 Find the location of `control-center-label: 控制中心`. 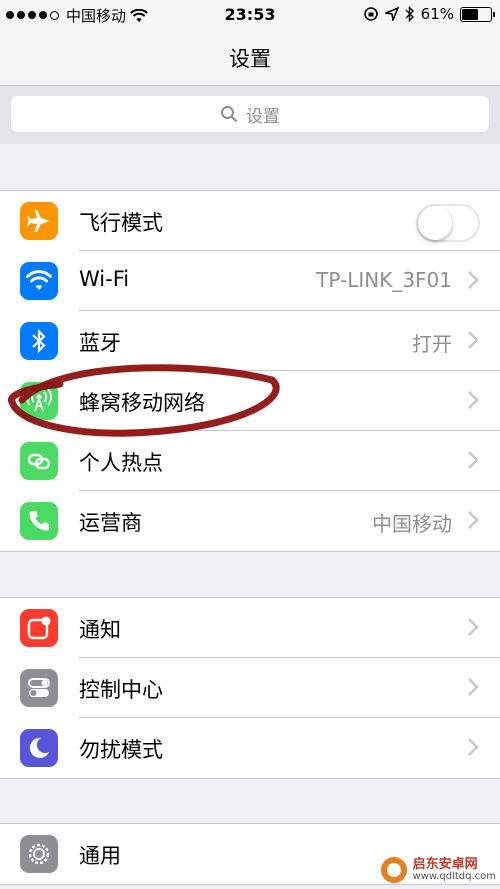

control-center-label: 控制中心 is located at coordinates (121, 690).